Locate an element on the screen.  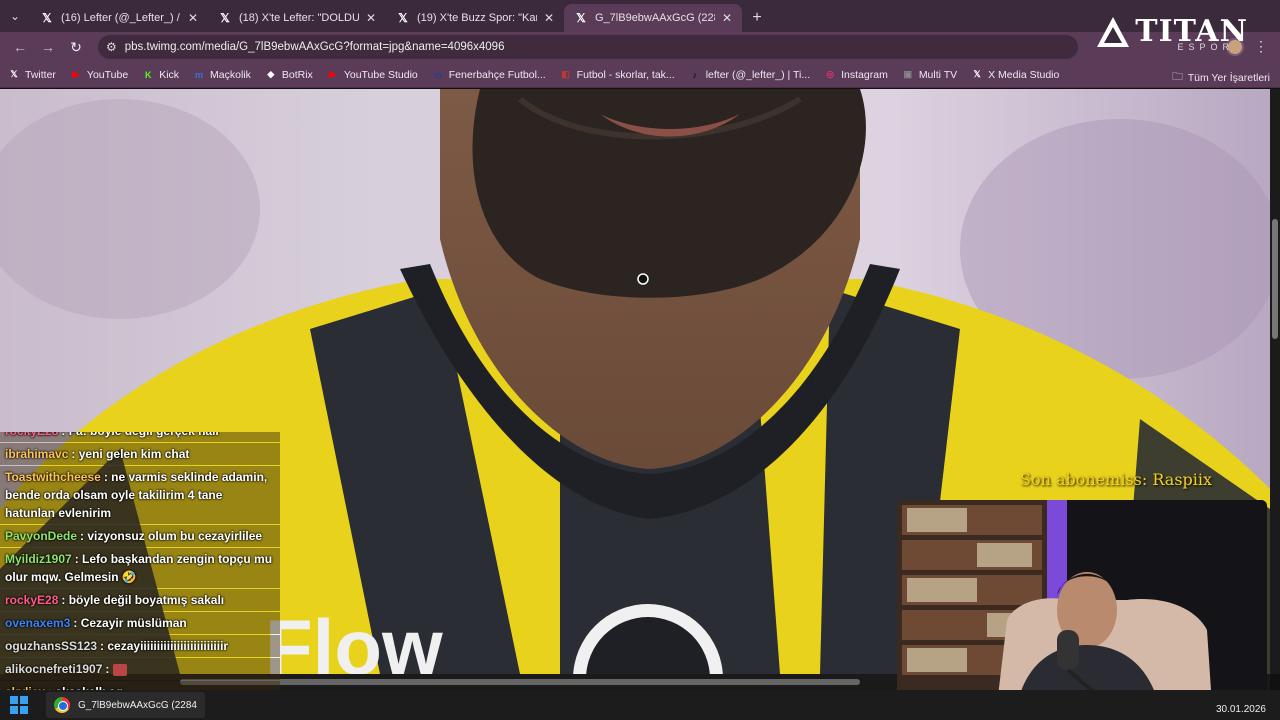
chat-emote-icon is located at coordinates (119, 669).